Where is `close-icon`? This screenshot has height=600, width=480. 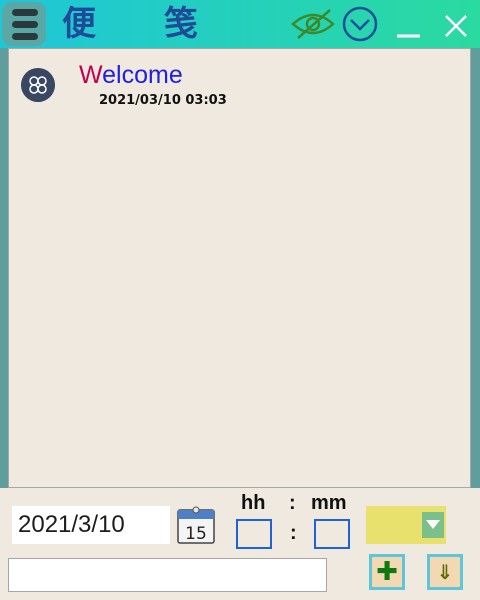
close-icon is located at coordinates (456, 26).